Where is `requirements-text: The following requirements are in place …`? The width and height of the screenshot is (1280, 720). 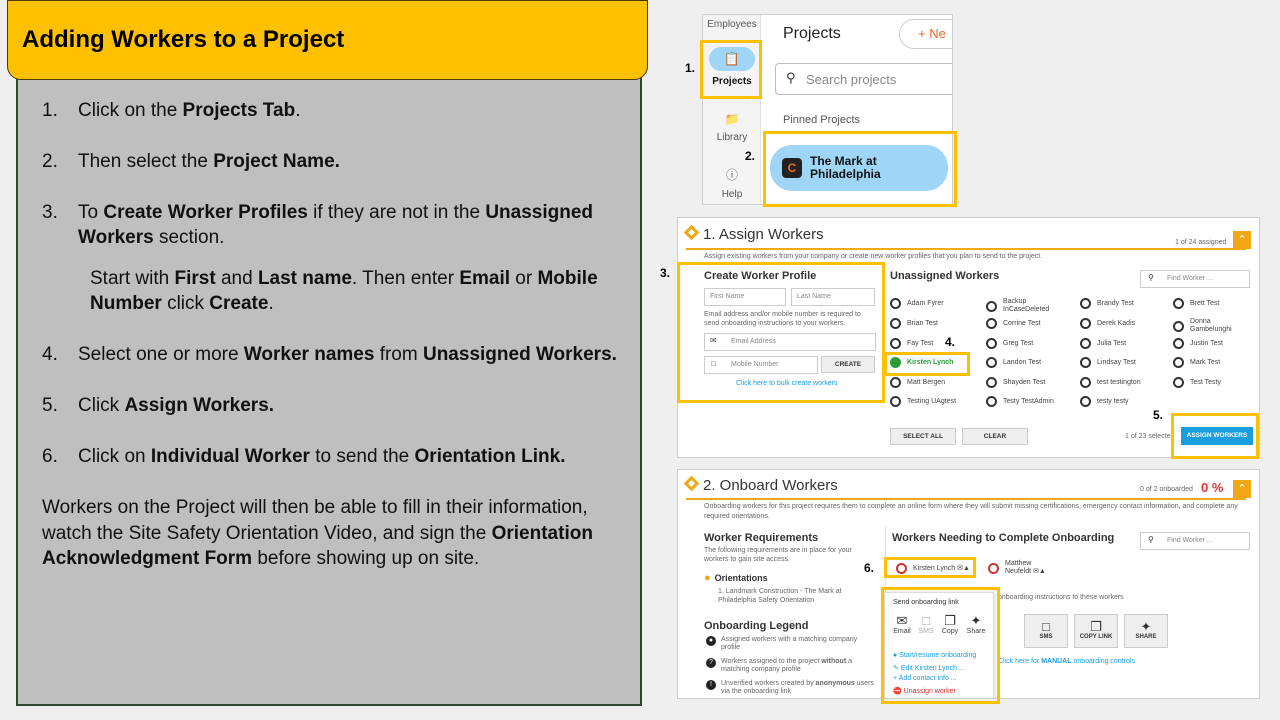
requirements-text: The following requirements are in place … is located at coordinates (778, 555).